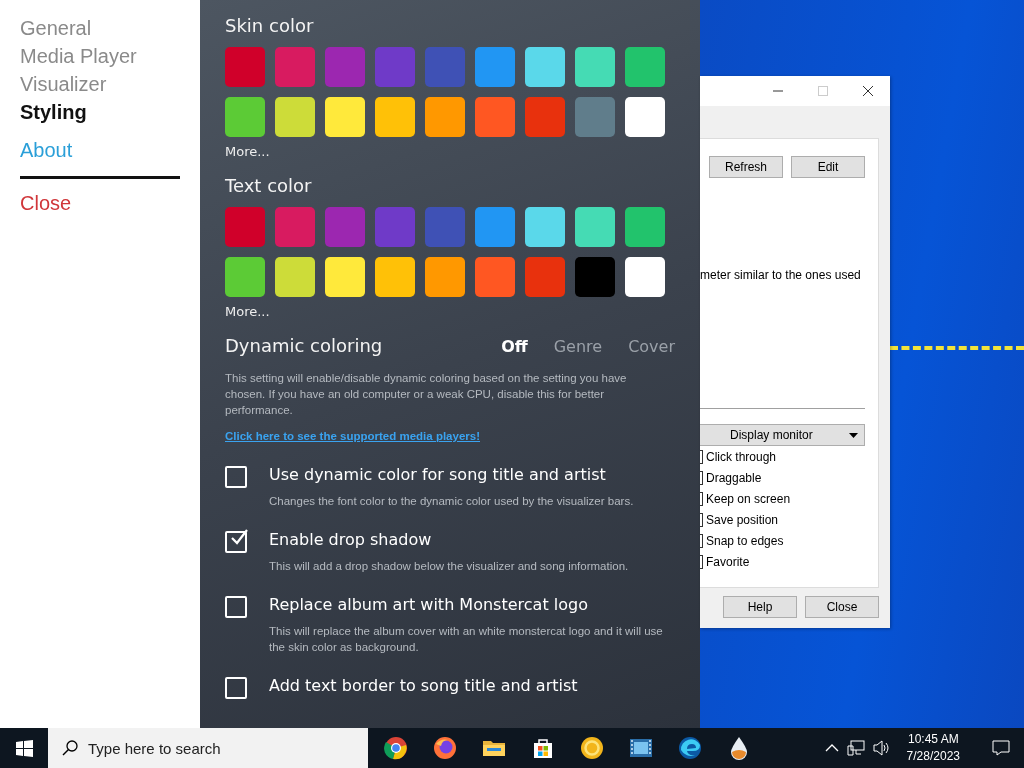 This screenshot has width=1024, height=768. What do you see at coordinates (438, 475) in the screenshot?
I see `option-label: Use dynamic color for song title and artist` at bounding box center [438, 475].